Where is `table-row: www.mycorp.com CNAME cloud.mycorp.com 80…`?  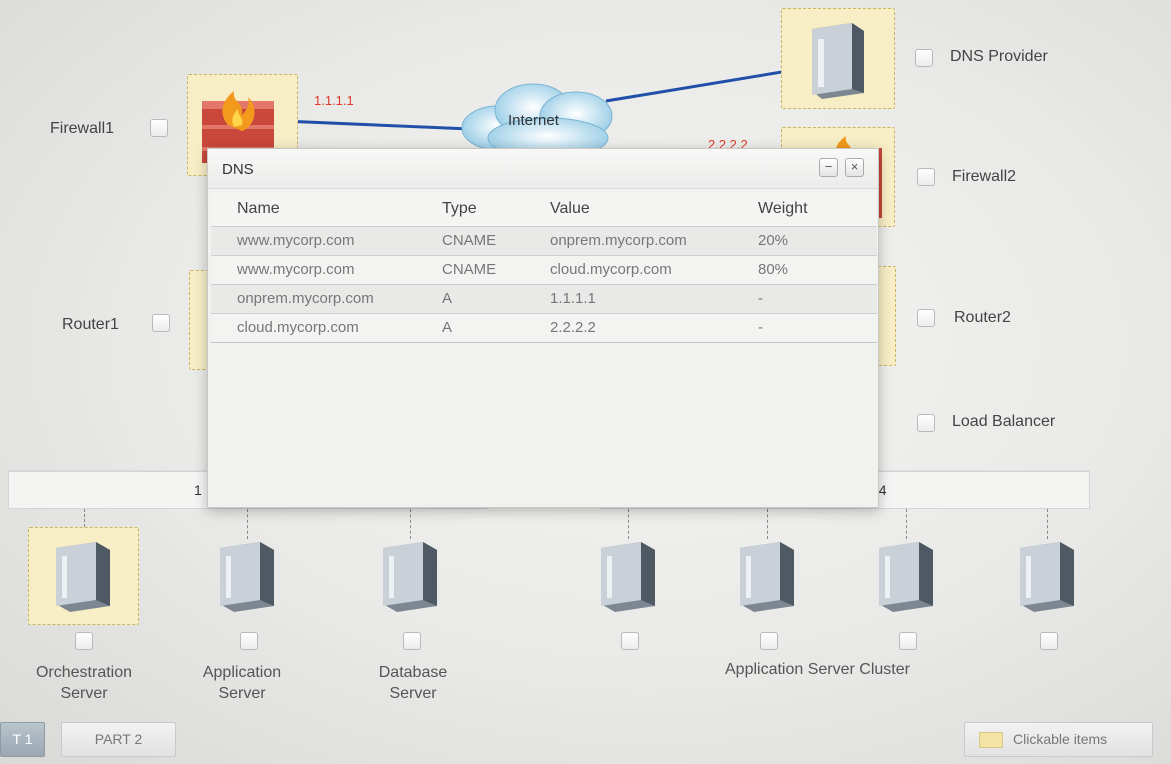
table-row: www.mycorp.com CNAME cloud.mycorp.com 80… is located at coordinates (544, 269).